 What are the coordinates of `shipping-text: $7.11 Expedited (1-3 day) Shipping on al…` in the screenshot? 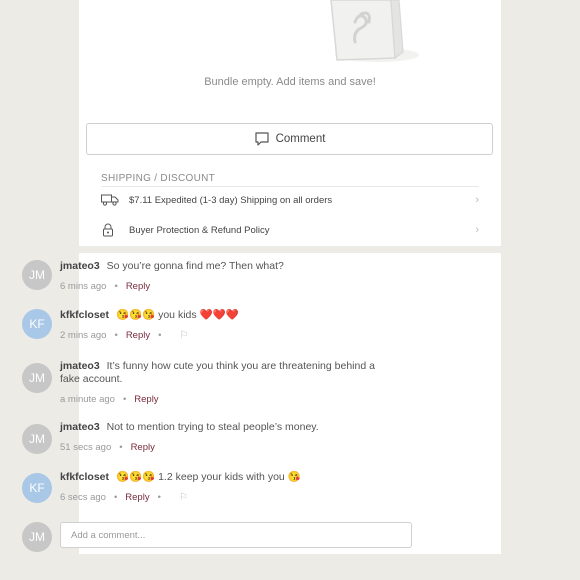 It's located at (231, 200).